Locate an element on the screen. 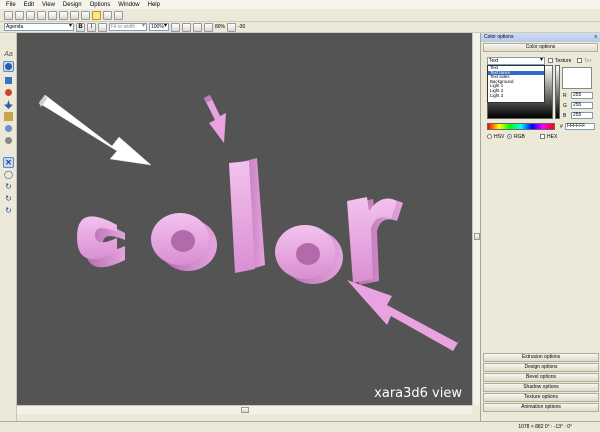  panel-title: Color options is located at coordinates (499, 37).